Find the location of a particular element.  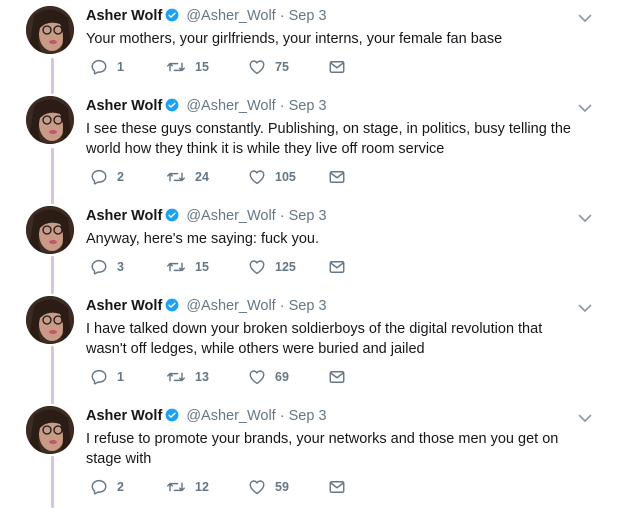

like-button: 125 is located at coordinates (272, 267).